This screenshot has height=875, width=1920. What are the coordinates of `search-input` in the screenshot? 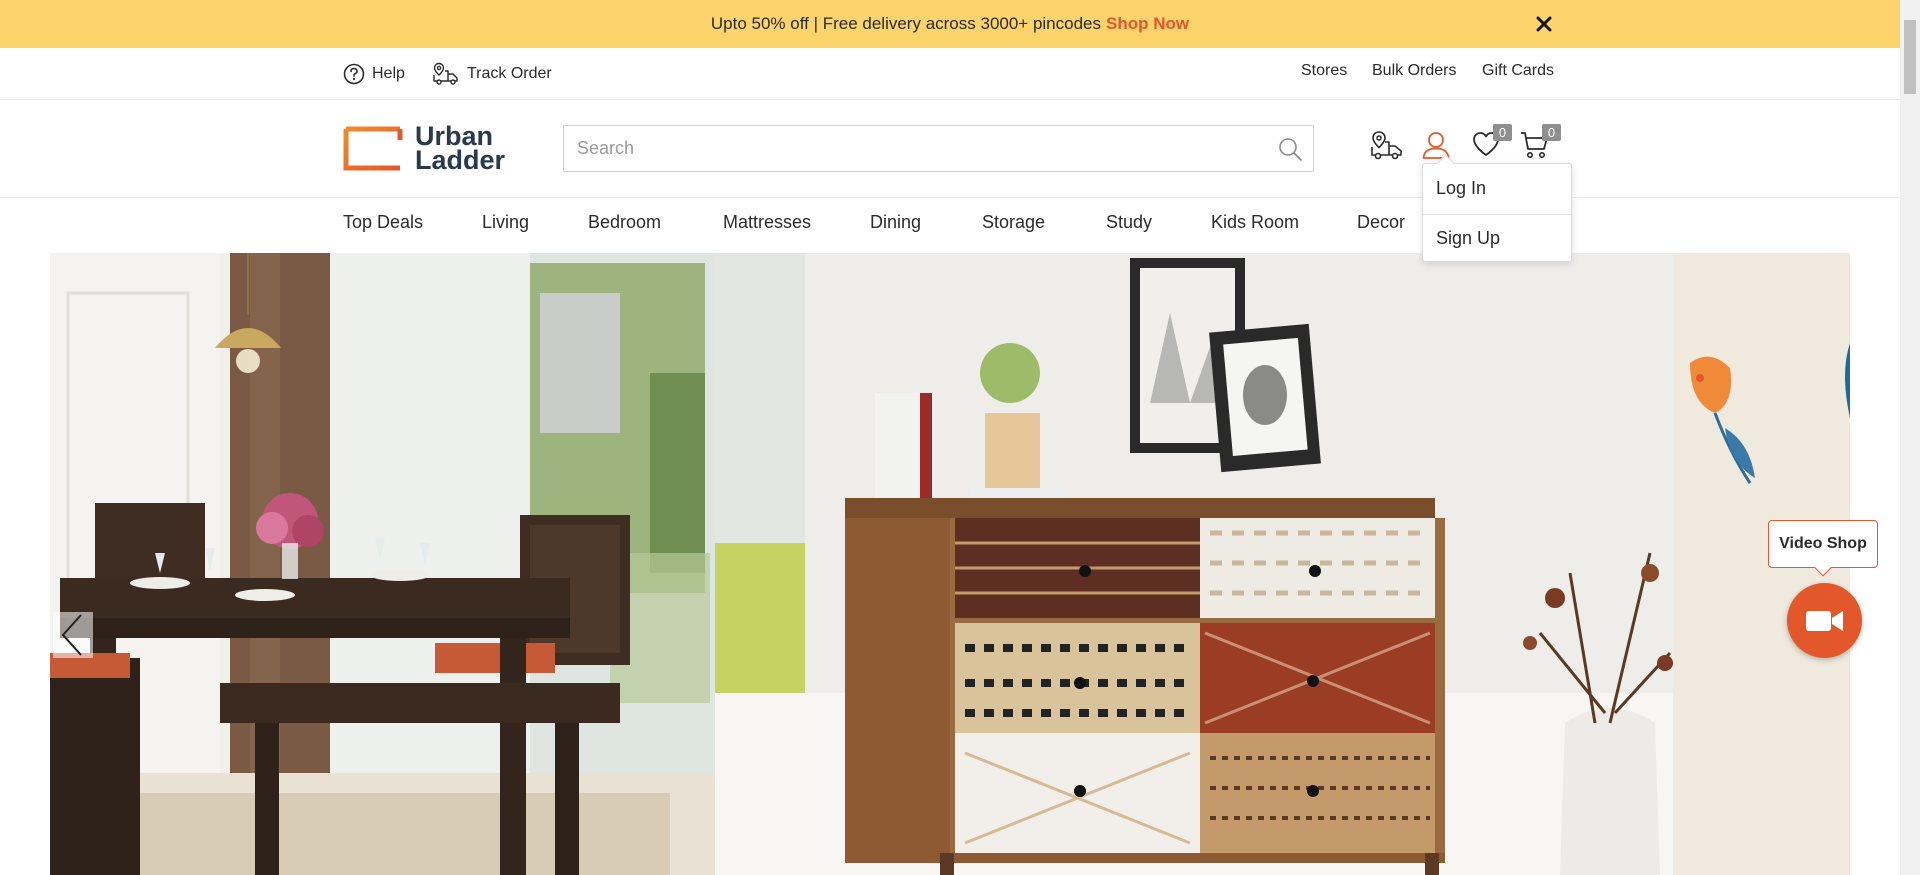 It's located at (904, 148).